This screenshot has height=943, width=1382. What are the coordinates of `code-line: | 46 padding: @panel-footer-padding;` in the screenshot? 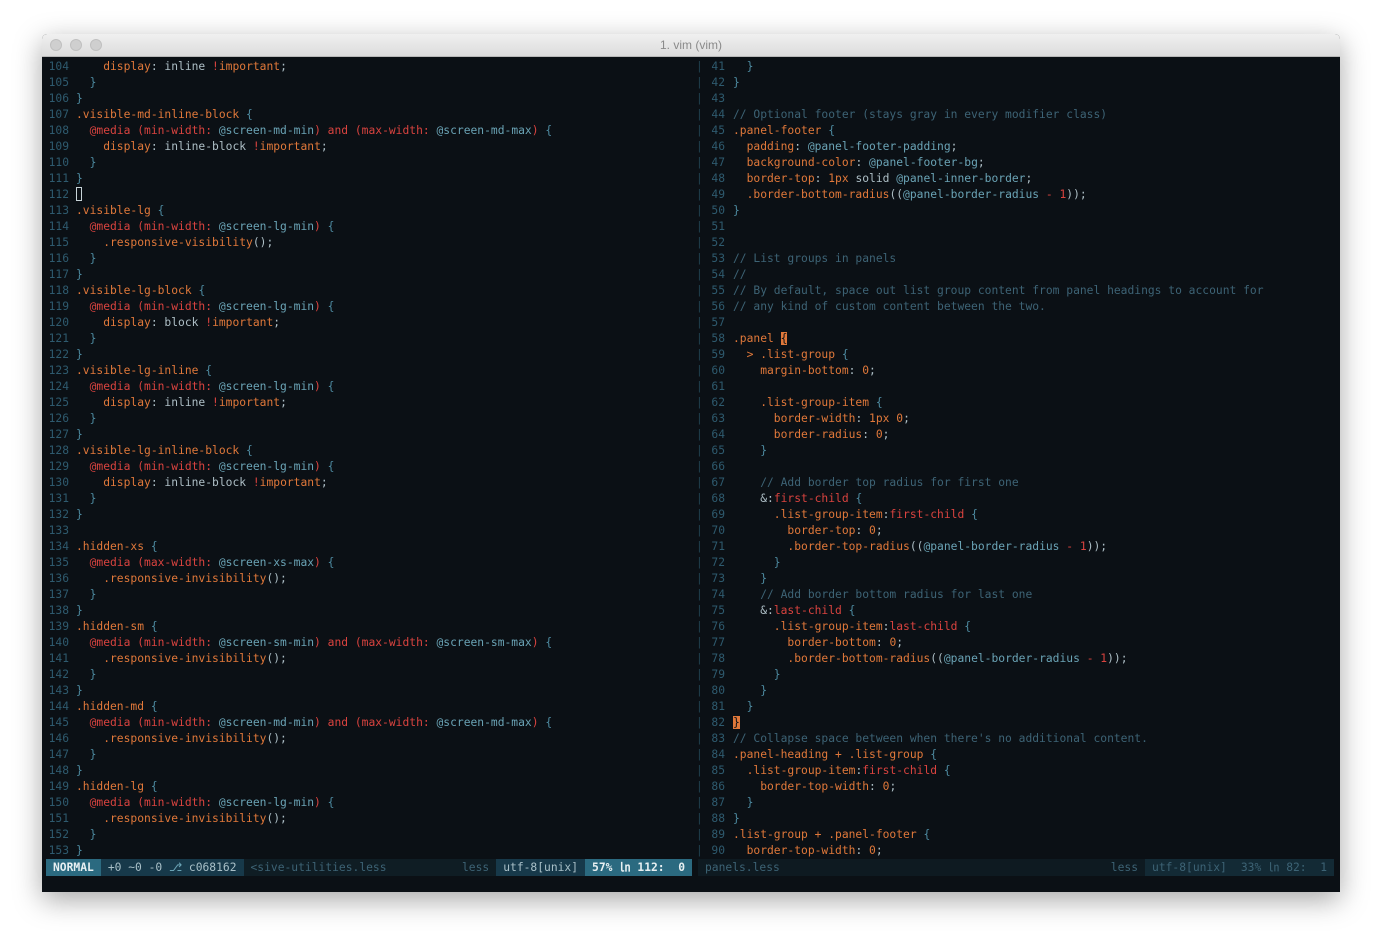 It's located at (1017, 147).